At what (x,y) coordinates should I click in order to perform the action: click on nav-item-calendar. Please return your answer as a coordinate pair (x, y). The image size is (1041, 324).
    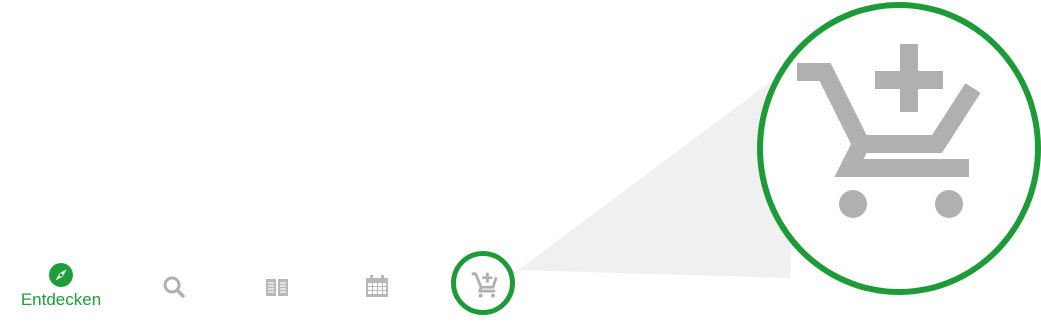
    Looking at the image, I should click on (377, 287).